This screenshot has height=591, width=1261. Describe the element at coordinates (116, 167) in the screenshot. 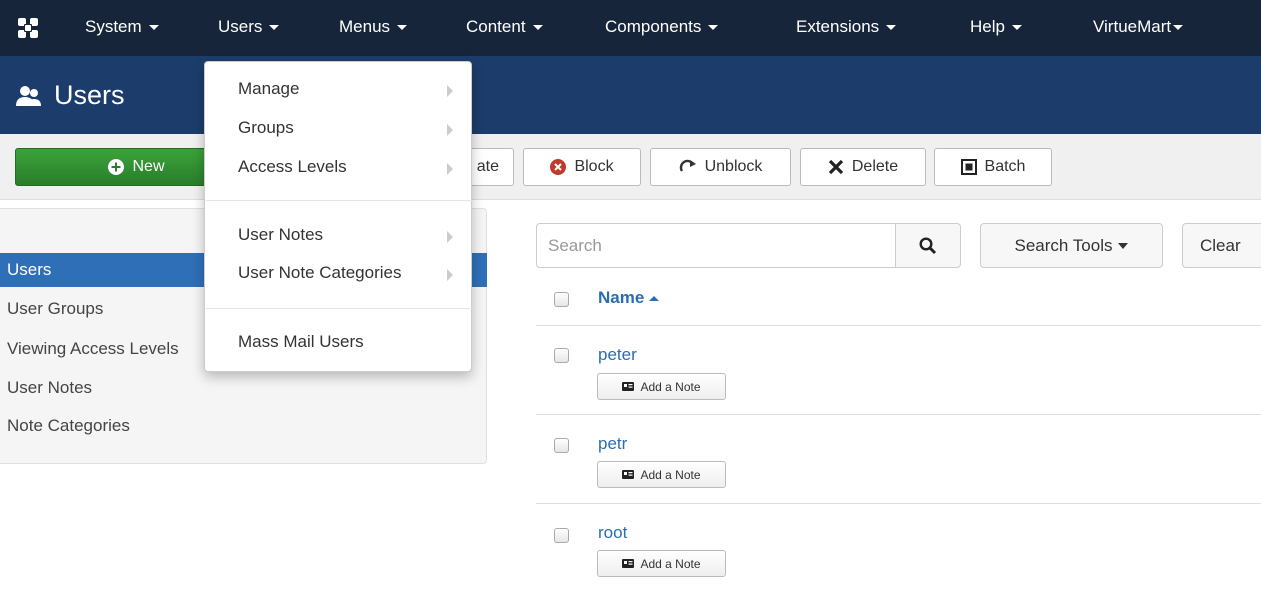

I see `plus-circle-icon` at that location.